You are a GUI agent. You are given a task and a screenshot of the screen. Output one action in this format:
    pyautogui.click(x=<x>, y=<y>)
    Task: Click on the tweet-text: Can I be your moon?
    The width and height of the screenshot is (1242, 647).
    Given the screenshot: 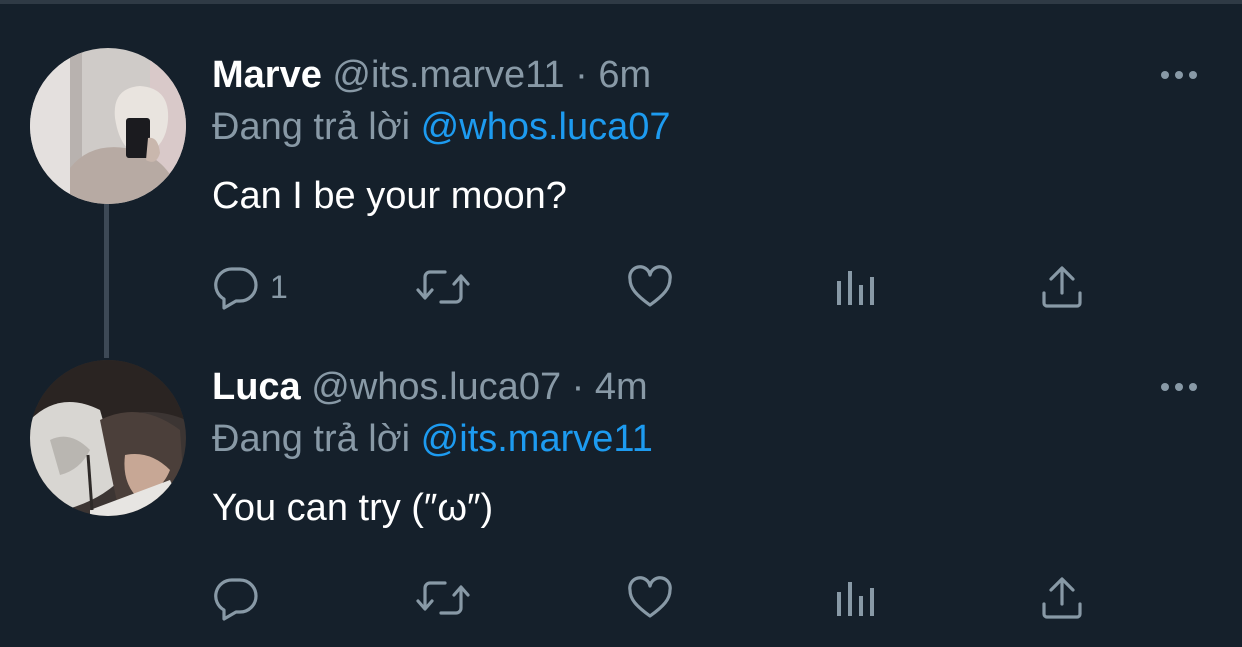 What is the action you would take?
    pyautogui.click(x=389, y=196)
    